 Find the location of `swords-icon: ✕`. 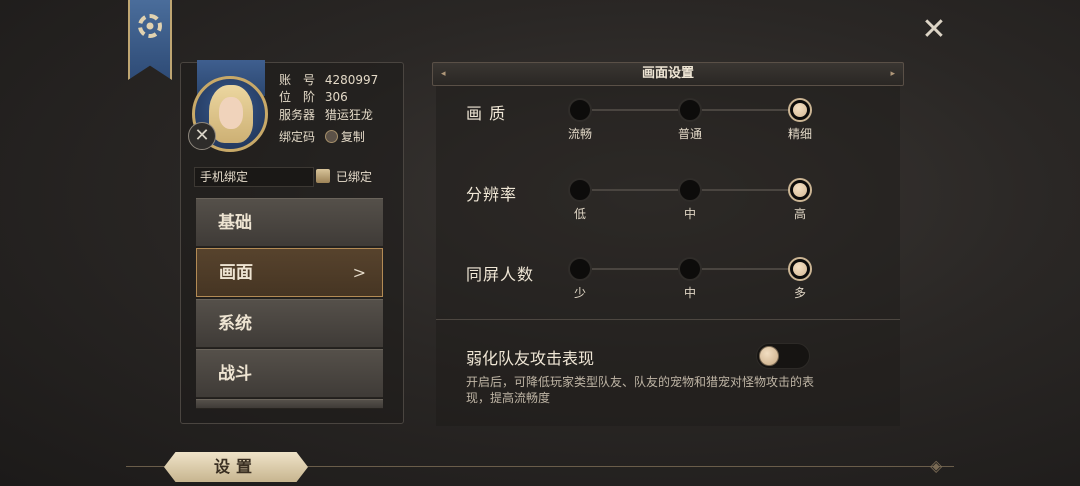

swords-icon: ✕ is located at coordinates (202, 136).